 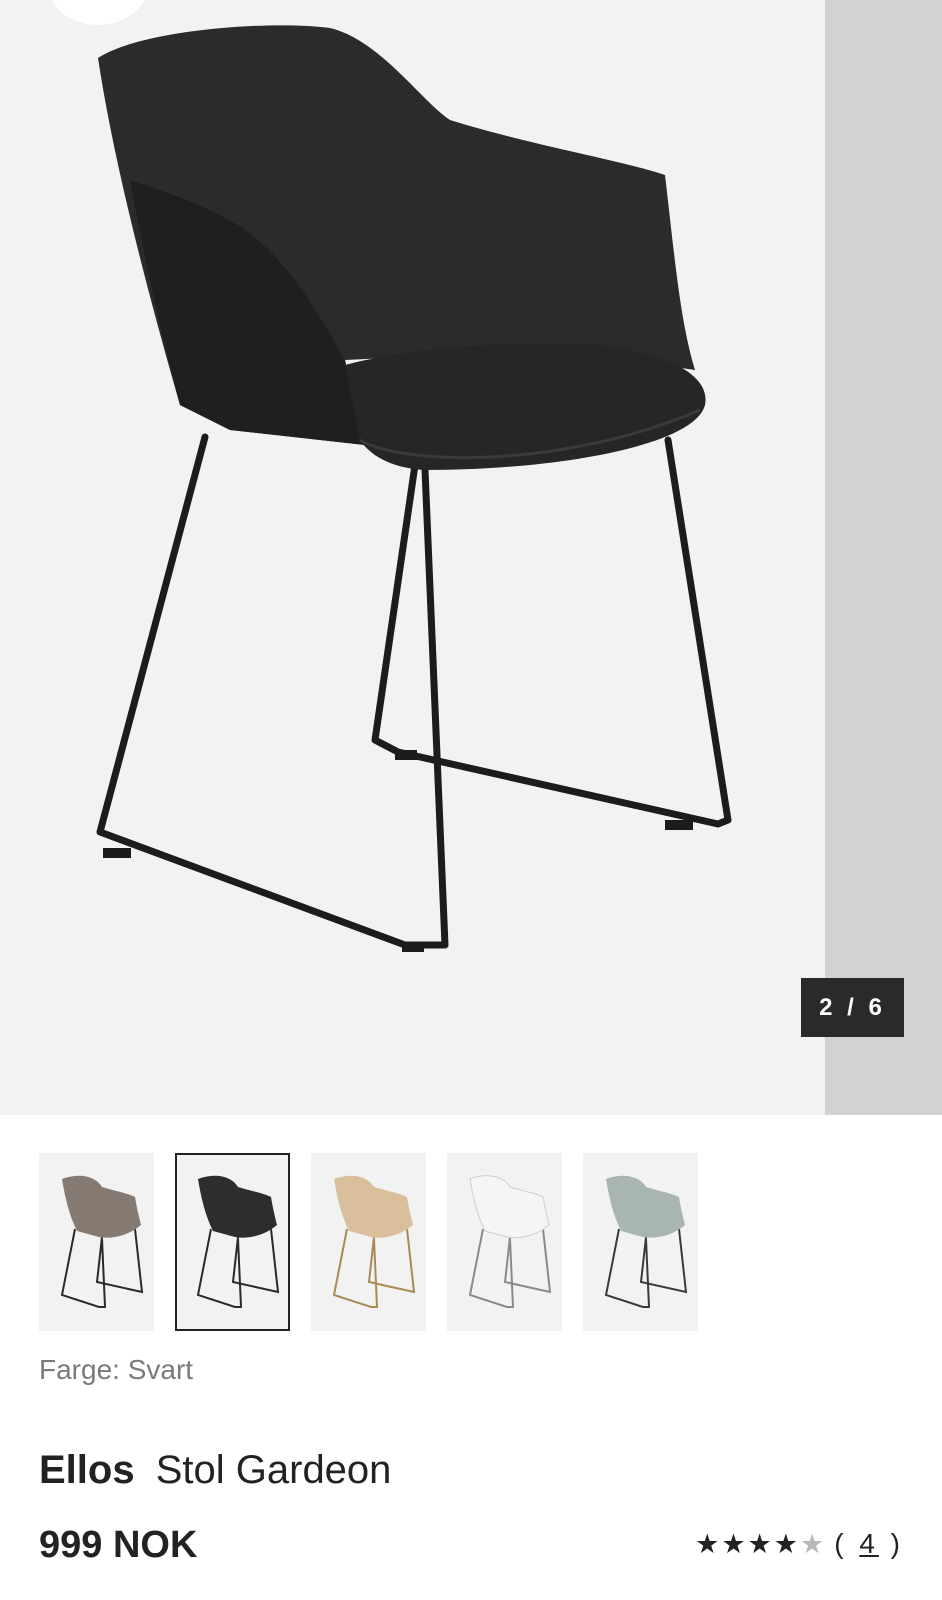 What do you see at coordinates (852, 1007) in the screenshot?
I see `image-counter: 2 / 6` at bounding box center [852, 1007].